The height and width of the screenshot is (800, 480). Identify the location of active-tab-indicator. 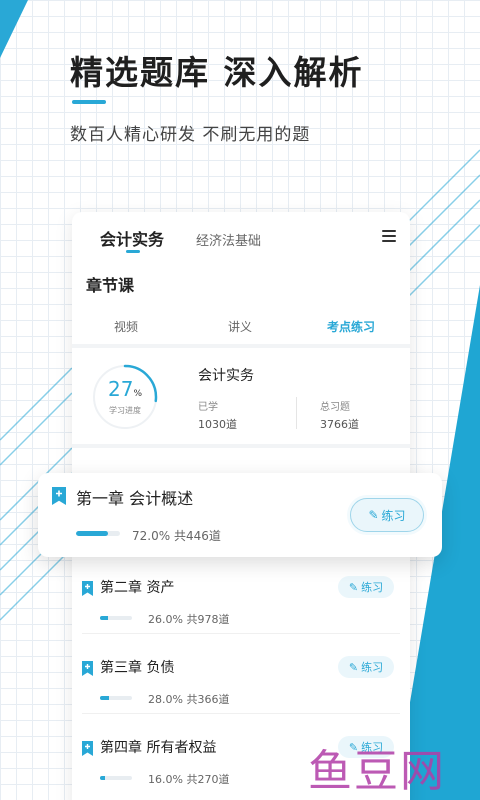
(133, 251).